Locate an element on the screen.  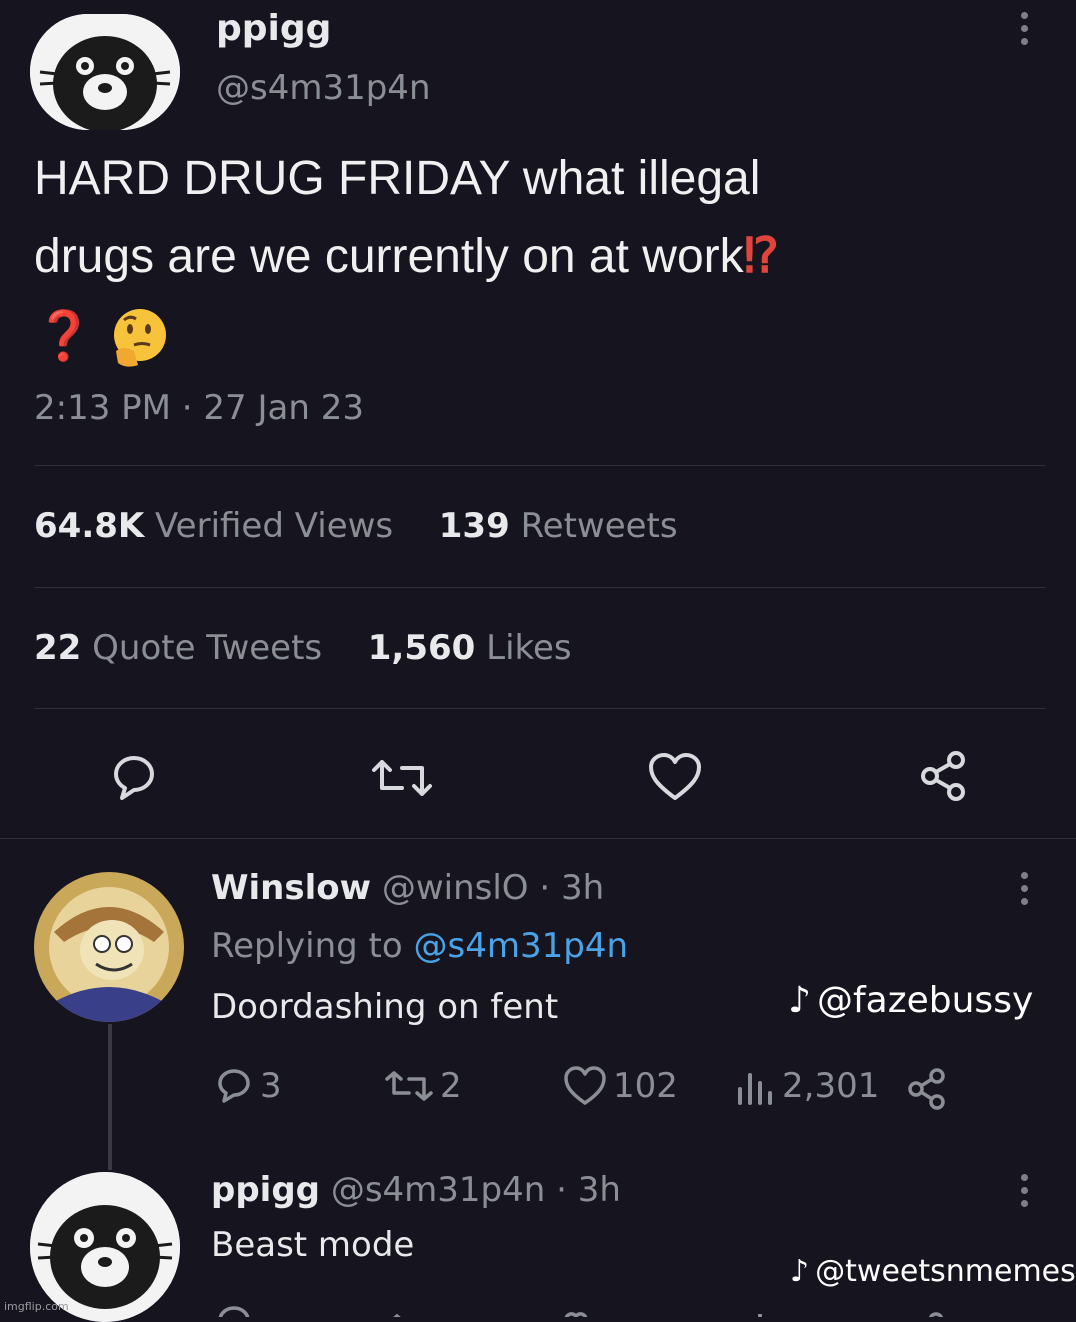
tiktok-logo-icon: ♪ is located at coordinates (799, 1000).